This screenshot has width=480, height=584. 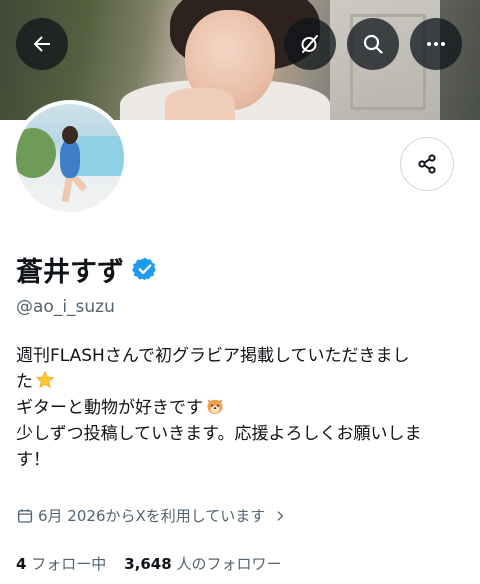 What do you see at coordinates (24, 382) in the screenshot?
I see `bio-line-text: た` at bounding box center [24, 382].